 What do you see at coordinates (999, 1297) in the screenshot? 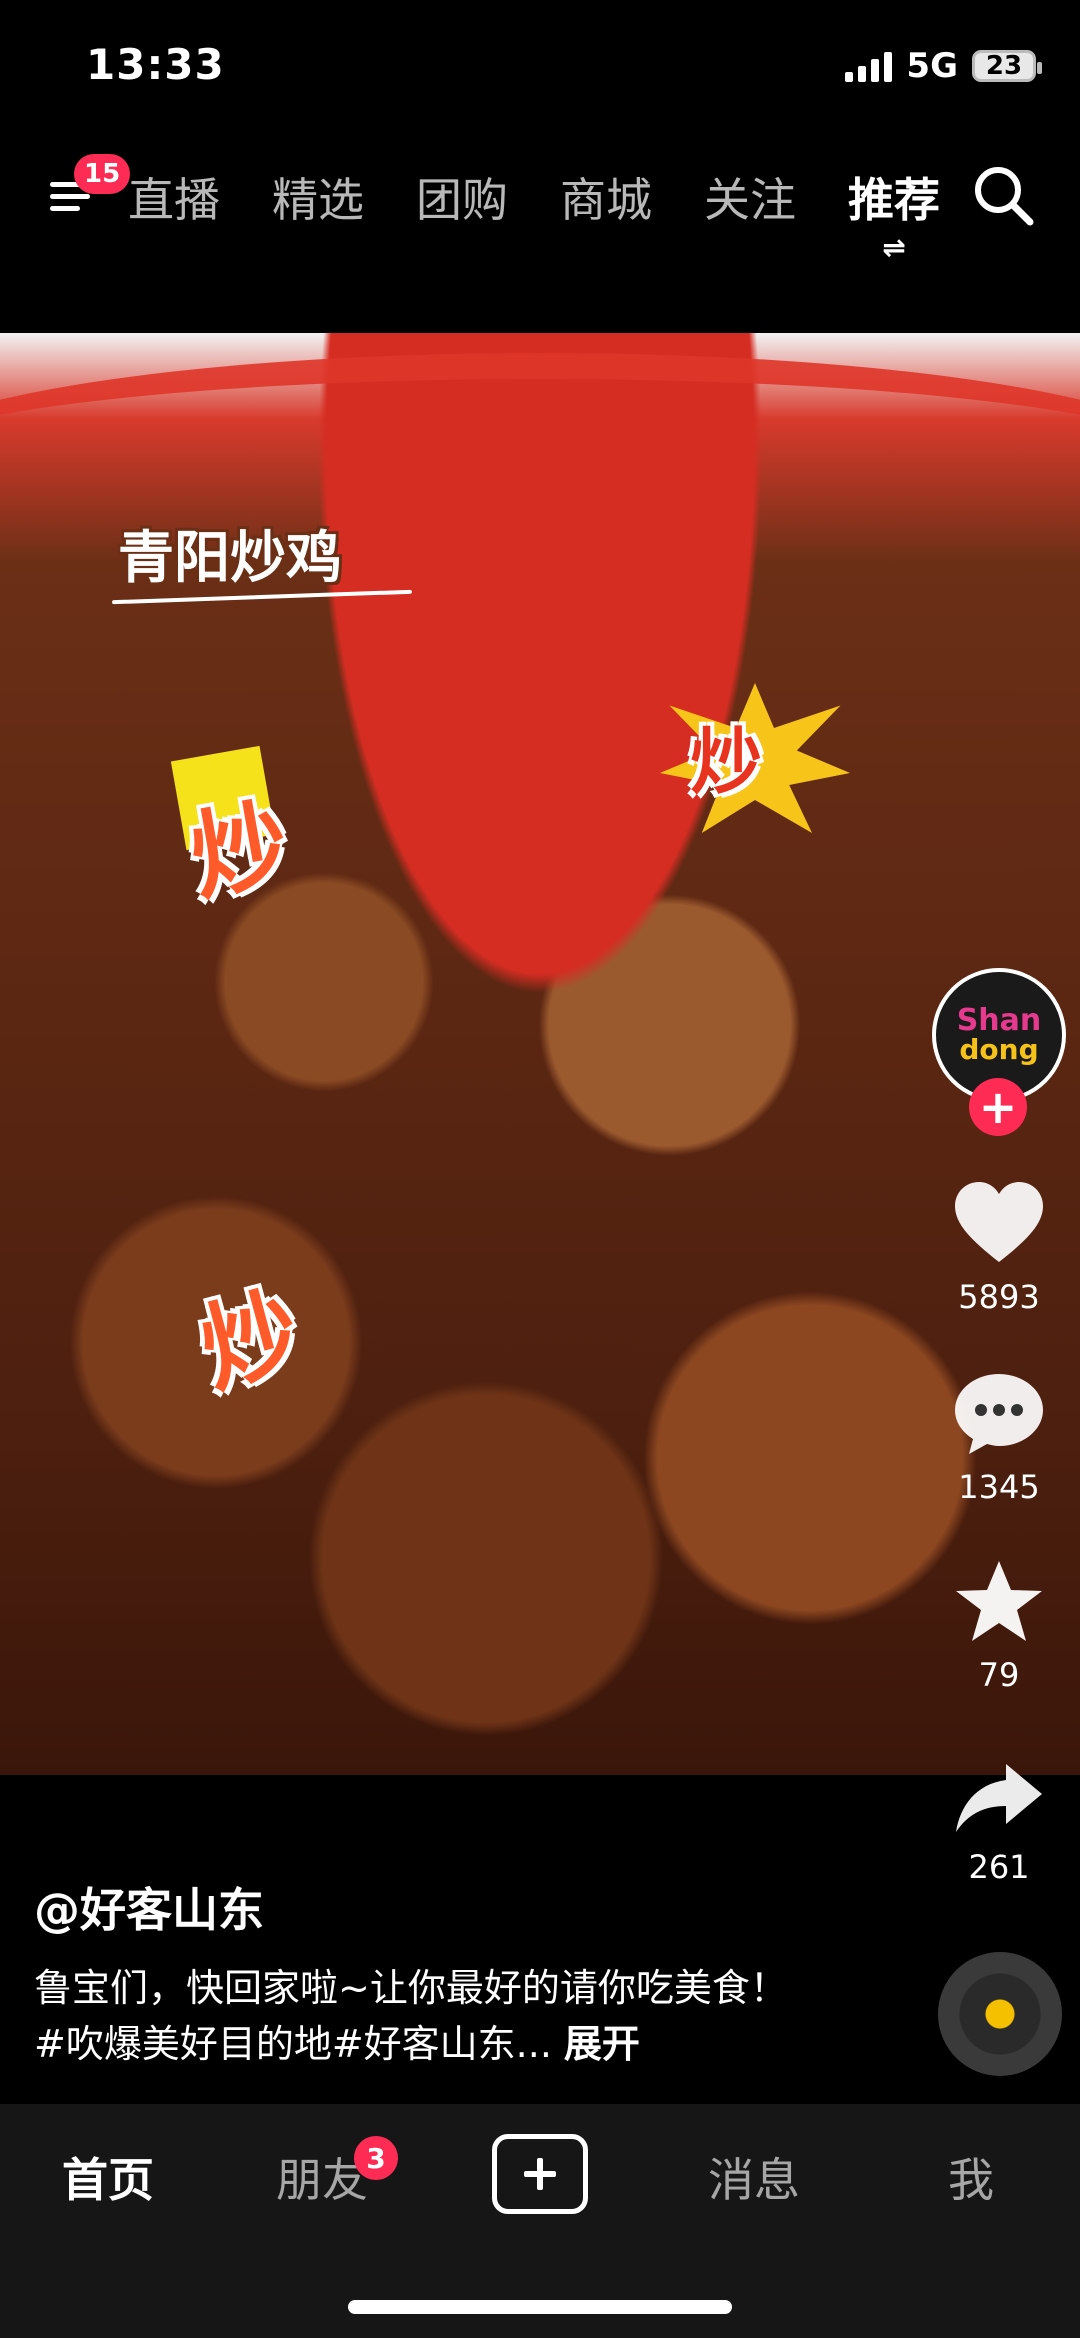
I see `like-count: 5893` at bounding box center [999, 1297].